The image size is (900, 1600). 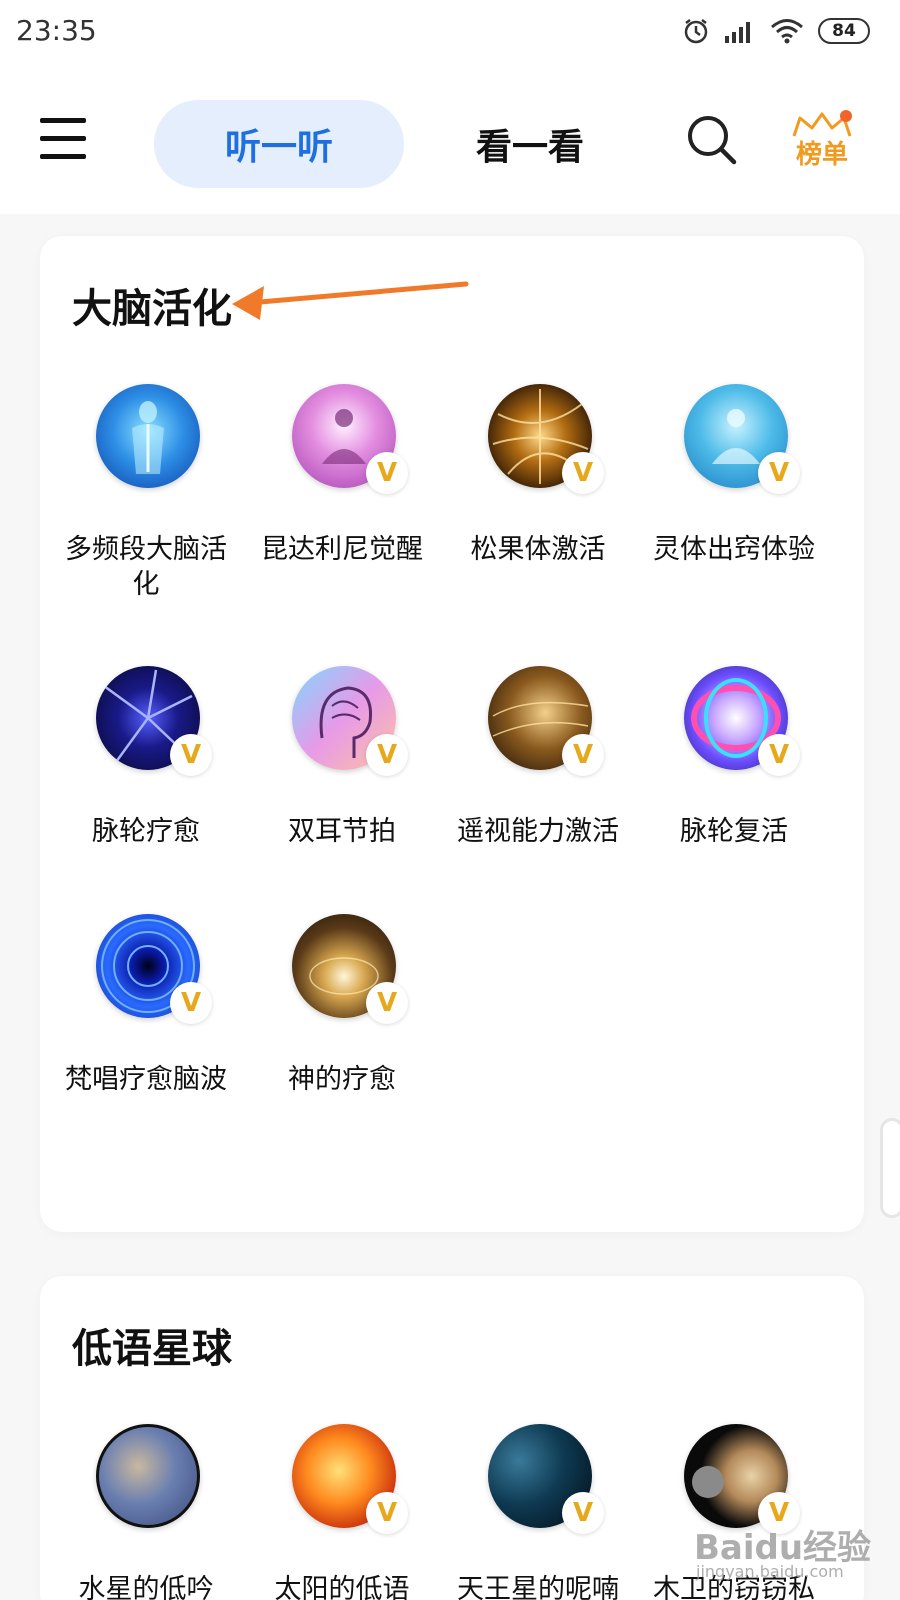 I want to click on watermark-url: jingyan.baidu.com, so click(x=770, y=1571).